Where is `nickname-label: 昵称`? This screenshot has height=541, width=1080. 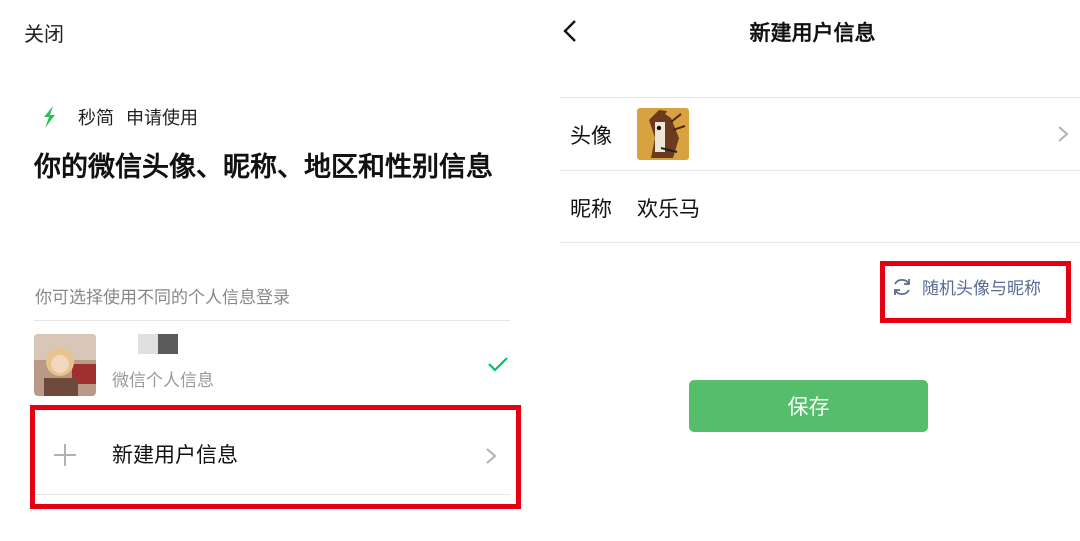
nickname-label: 昵称 is located at coordinates (591, 209).